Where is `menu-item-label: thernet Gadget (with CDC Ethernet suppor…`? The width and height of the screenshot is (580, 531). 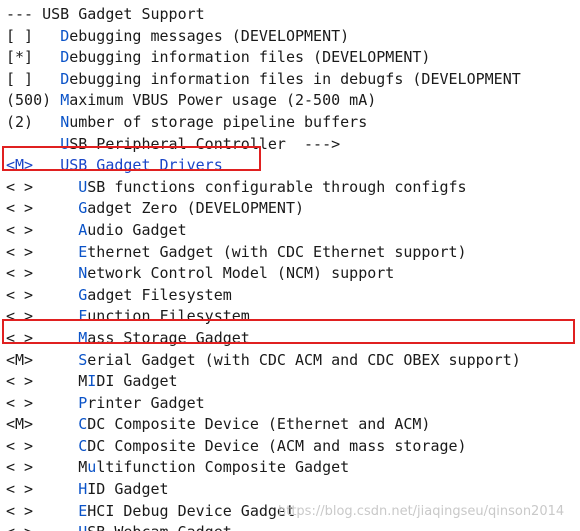
menu-item-label: thernet Gadget (with CDC Ethernet suppor… is located at coordinates (277, 251).